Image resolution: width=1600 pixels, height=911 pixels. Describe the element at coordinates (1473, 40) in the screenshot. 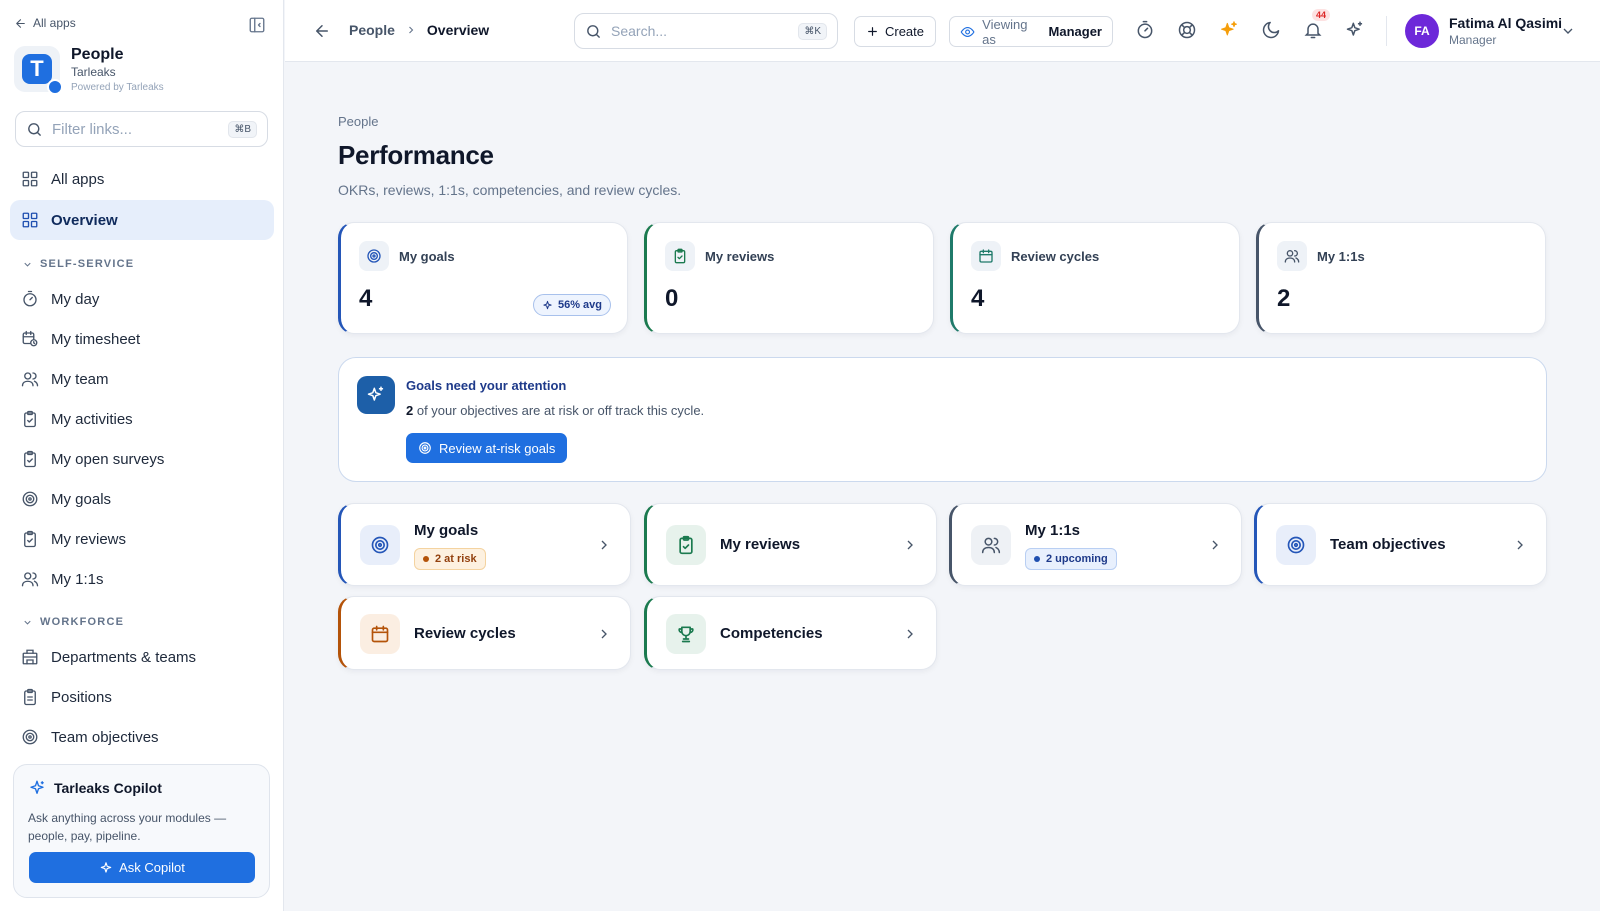

I see `user-role: Manager` at that location.